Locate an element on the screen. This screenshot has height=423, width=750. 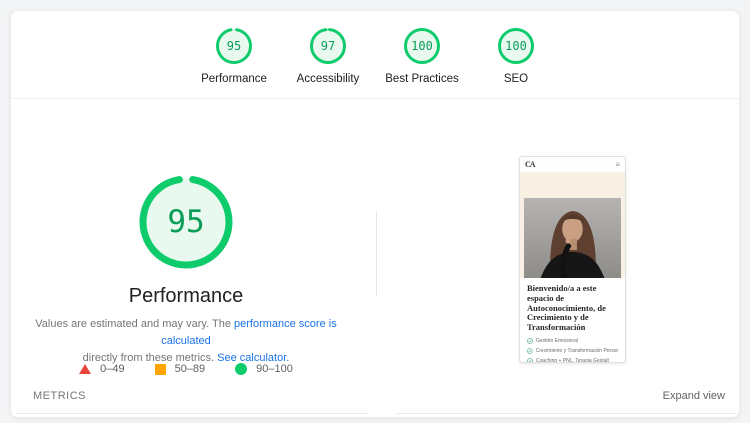
list-item-text: Crecimiento y Transformación Personal is located at coordinates (576, 350).